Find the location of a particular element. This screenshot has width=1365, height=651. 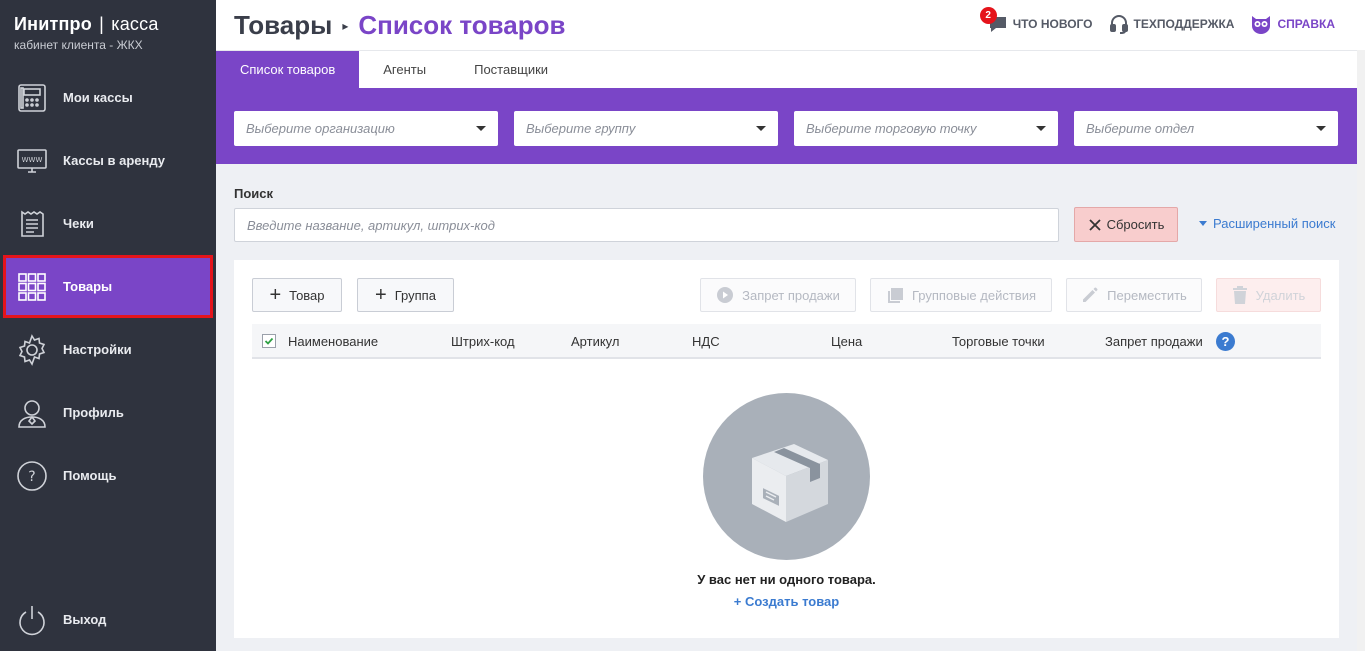

sidebar-item-profile: Профиль is located at coordinates (108, 412).